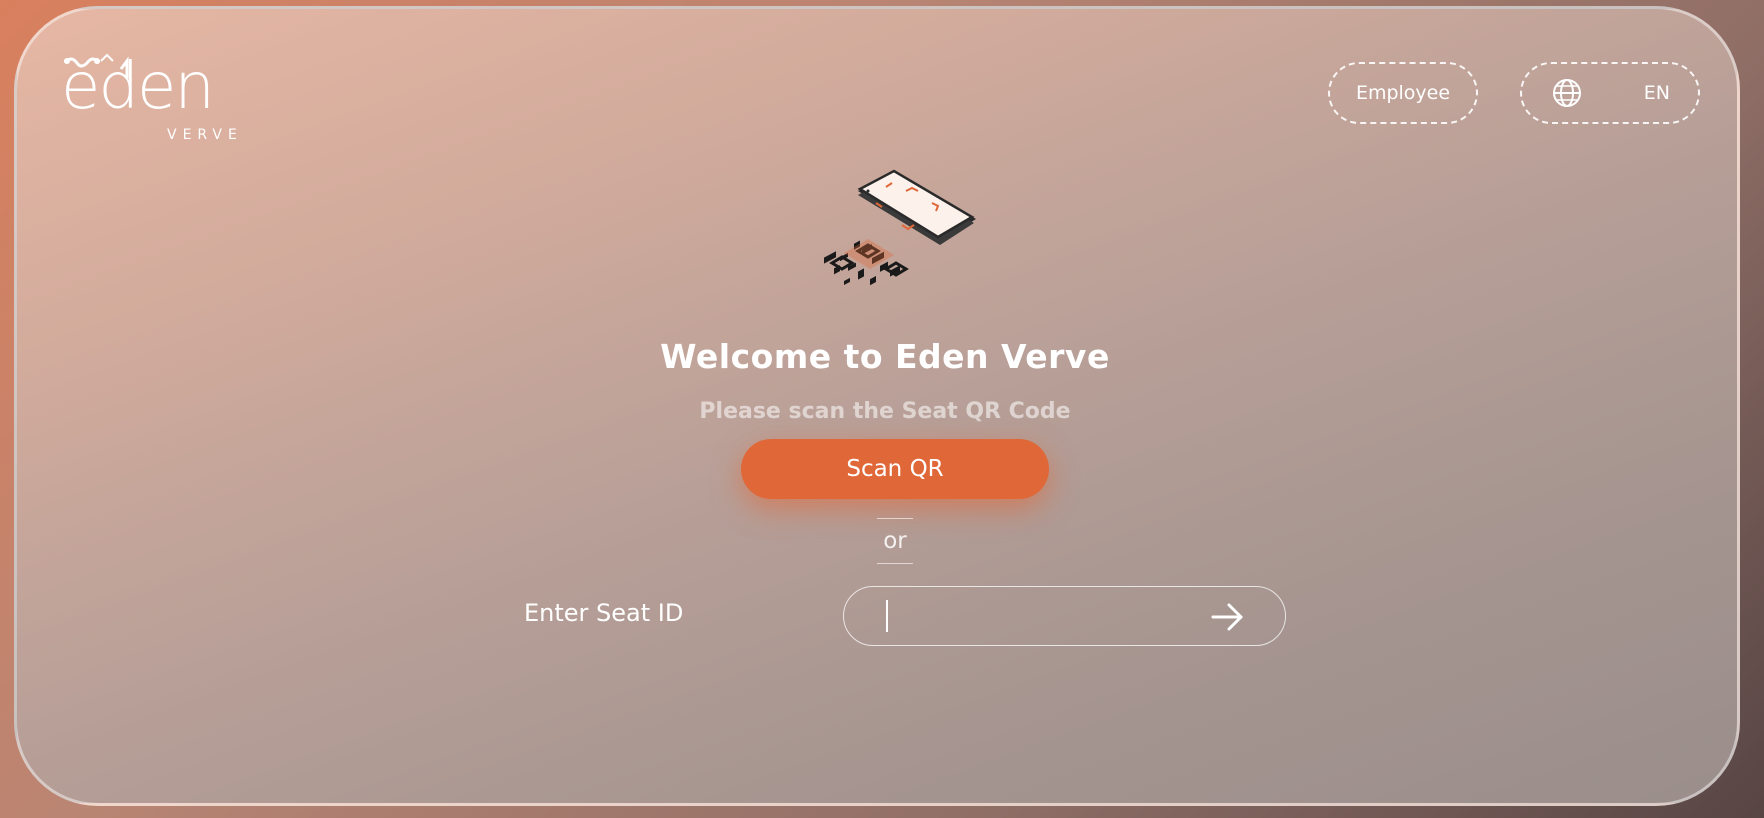 This screenshot has height=818, width=1764. I want to click on seat-id-field, so click(1064, 616).